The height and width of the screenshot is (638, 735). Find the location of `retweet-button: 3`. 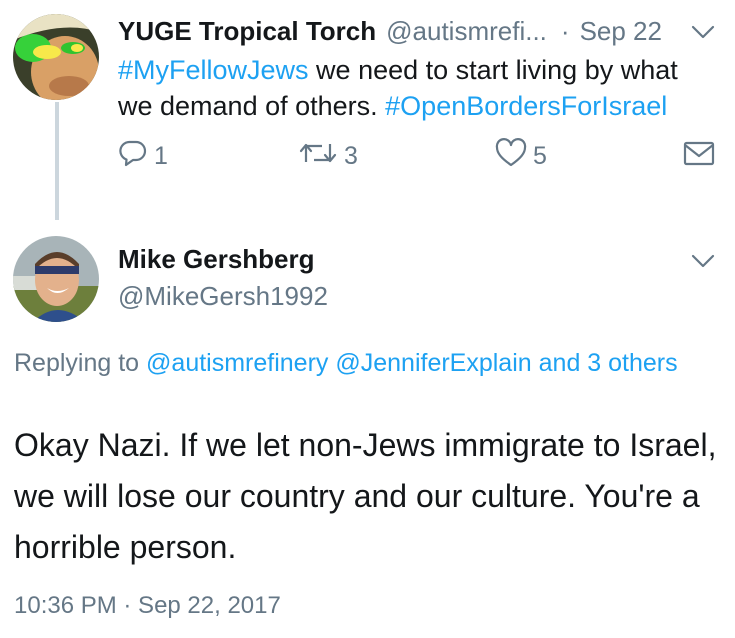

retweet-button: 3 is located at coordinates (328, 156).